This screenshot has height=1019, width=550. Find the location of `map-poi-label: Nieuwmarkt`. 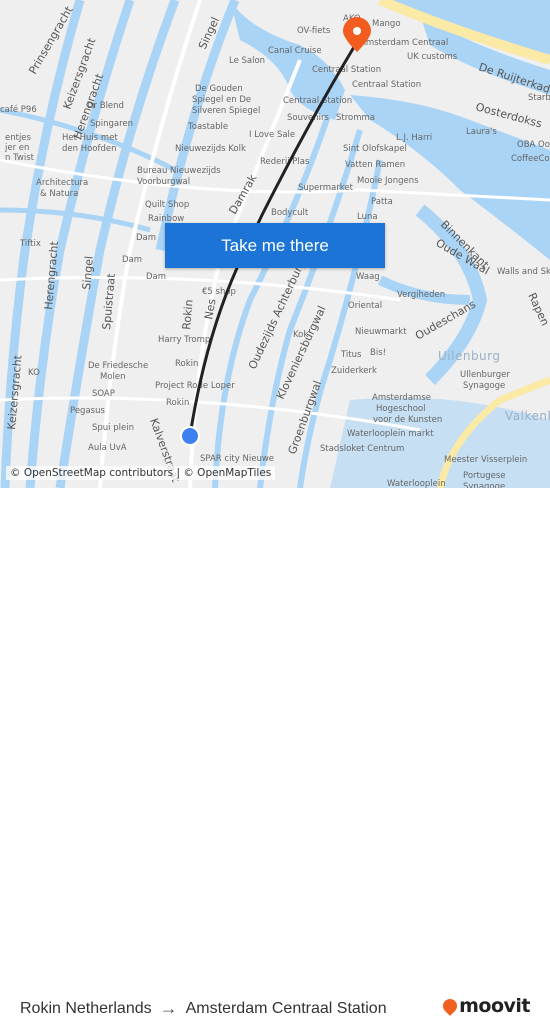

map-poi-label: Nieuwmarkt is located at coordinates (381, 332).